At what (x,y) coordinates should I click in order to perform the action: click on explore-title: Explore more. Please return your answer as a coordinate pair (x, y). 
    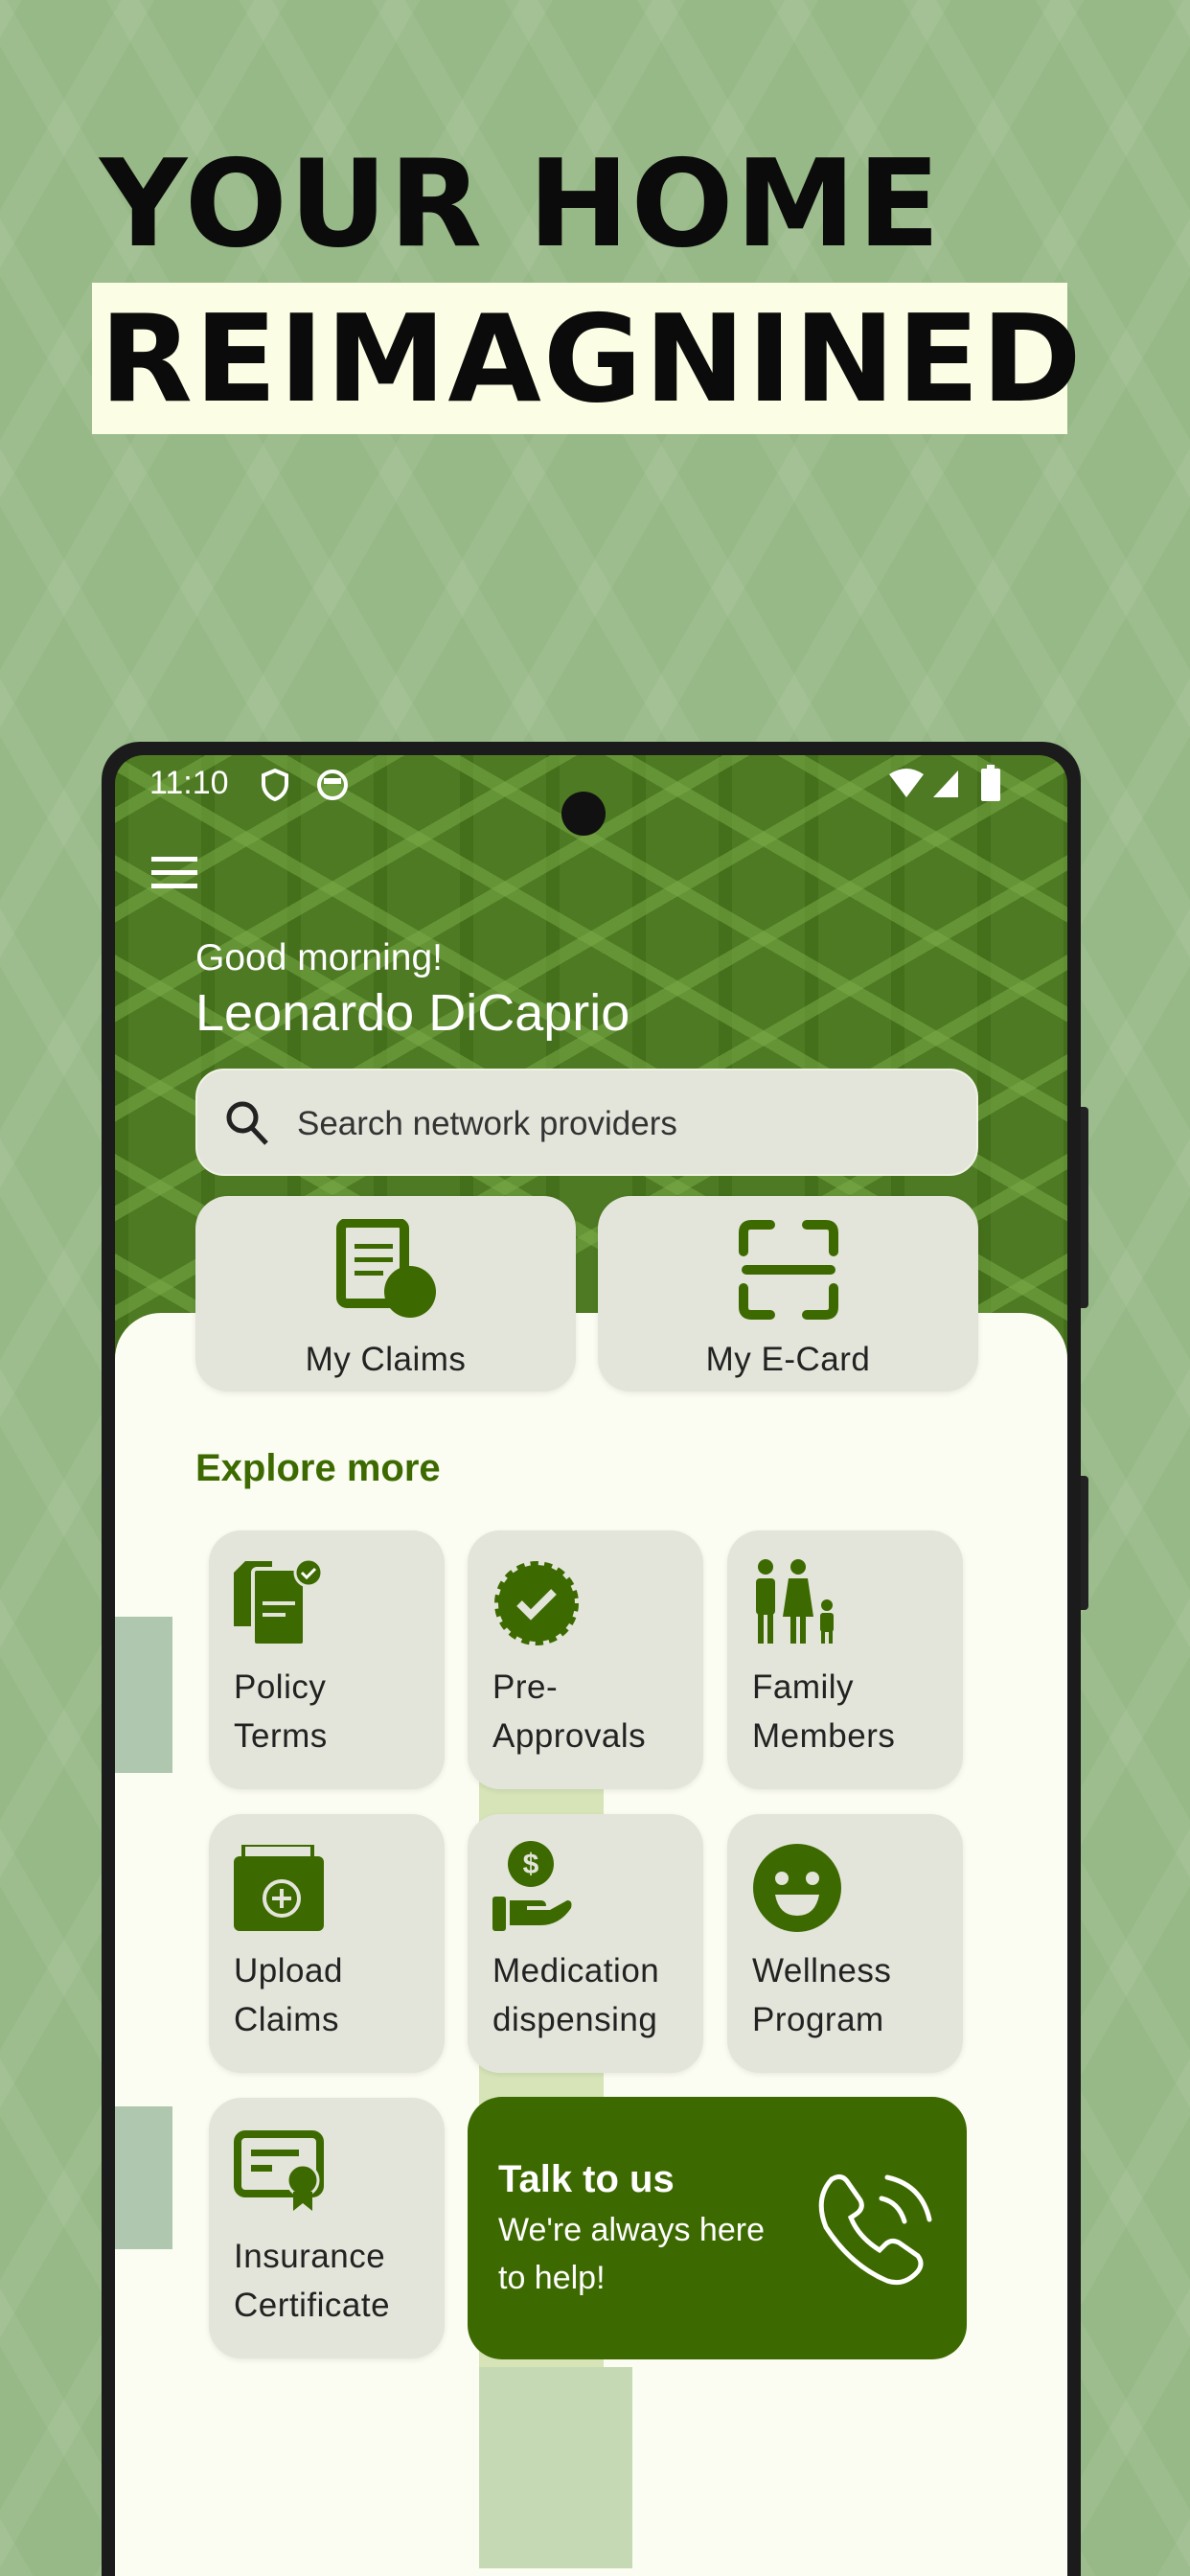
    Looking at the image, I should click on (318, 1468).